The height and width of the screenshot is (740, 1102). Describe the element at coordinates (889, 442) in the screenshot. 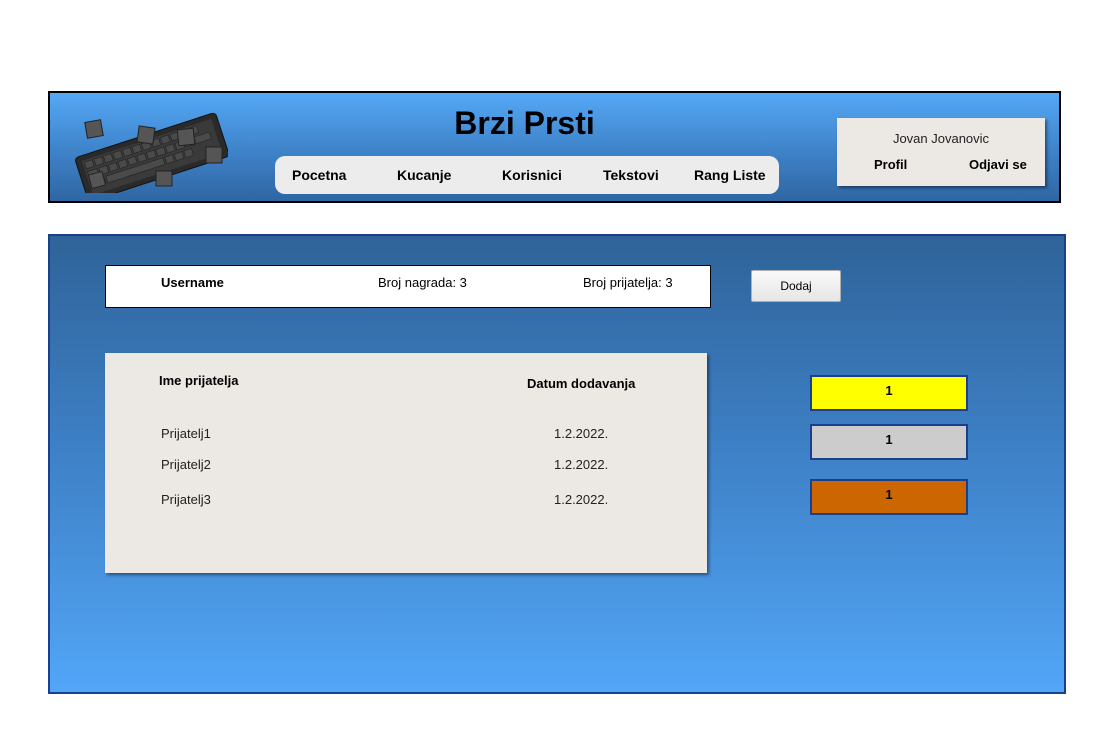

I see `silver-medal-count: 1` at that location.